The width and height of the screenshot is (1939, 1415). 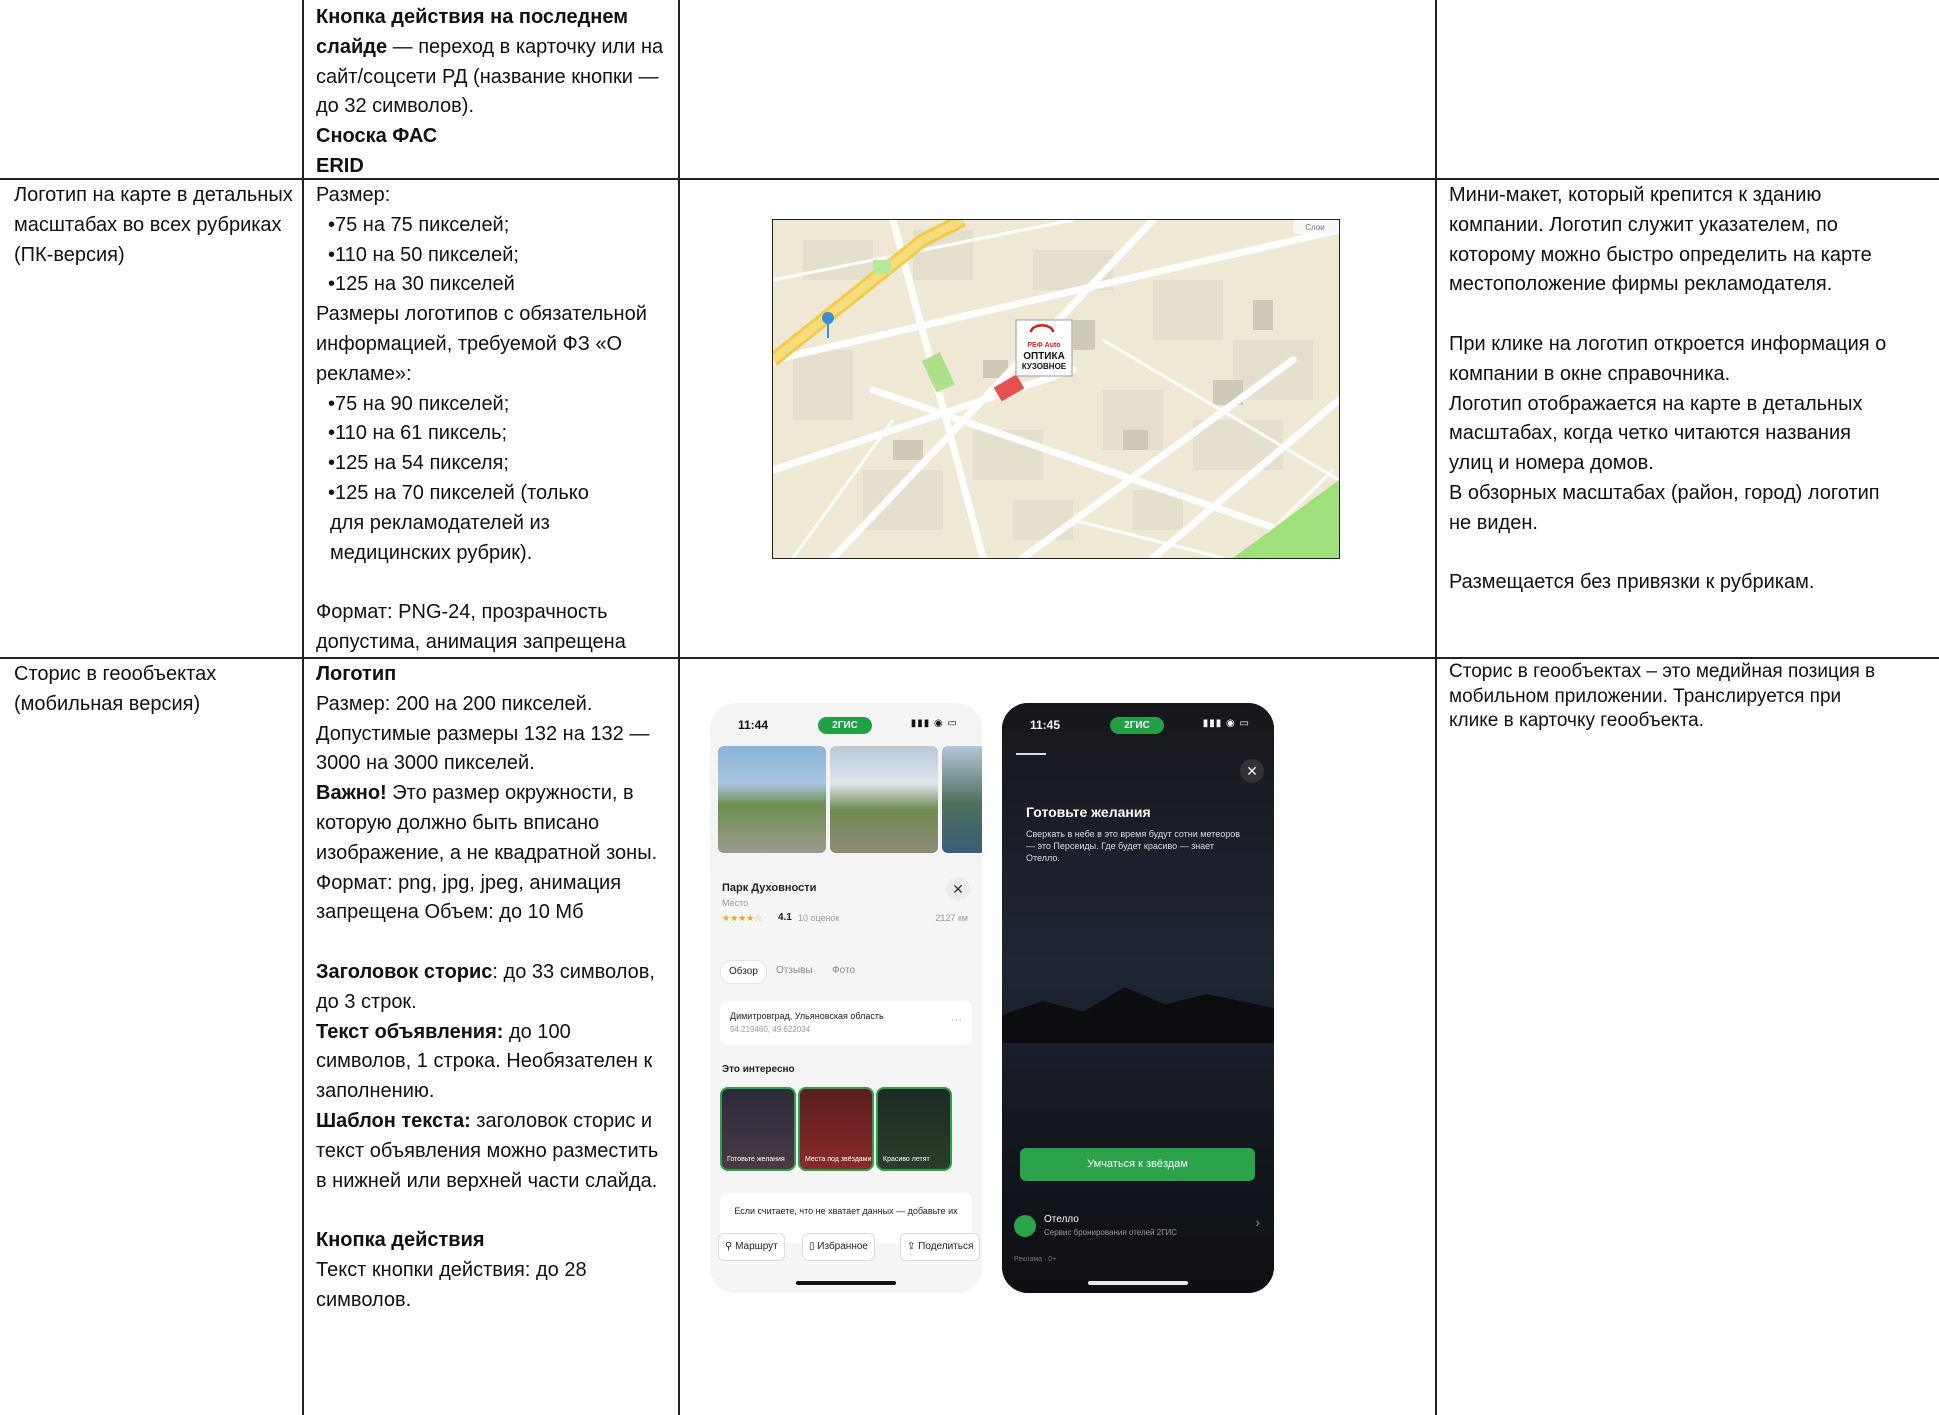 What do you see at coordinates (418, 433) in the screenshot?
I see `size-item: •110 на 61 пиксель;` at bounding box center [418, 433].